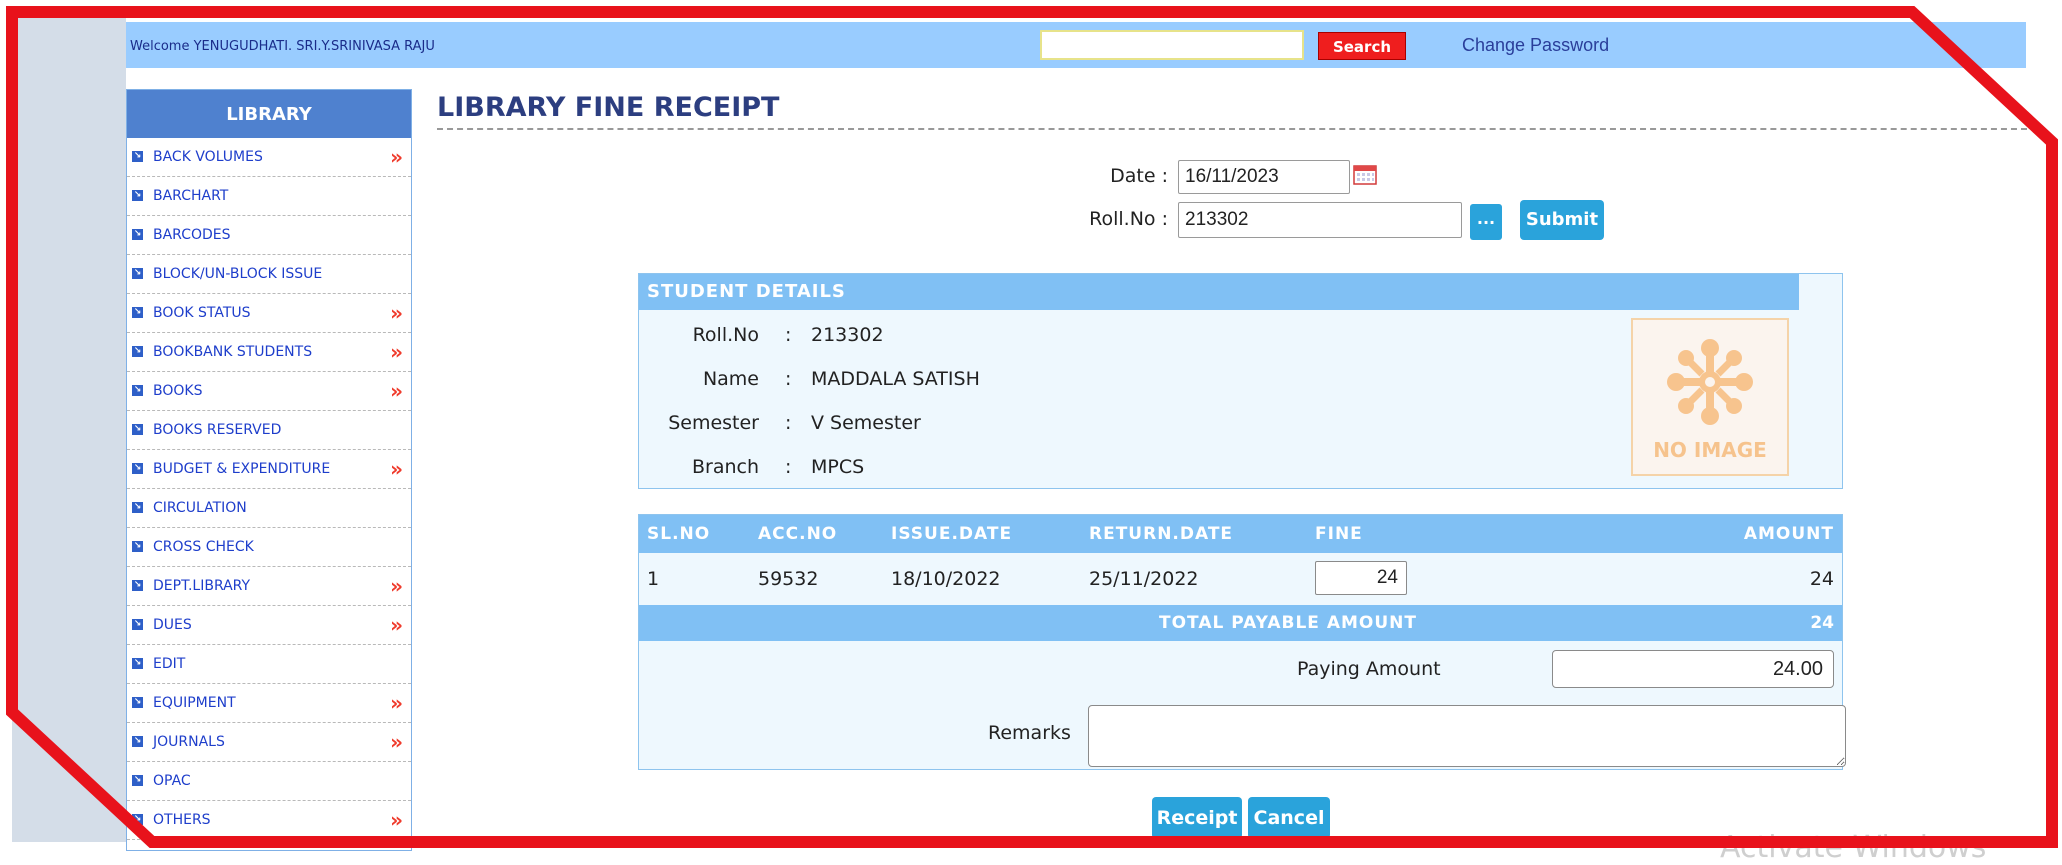 The width and height of the screenshot is (2062, 865). I want to click on column-header-acc-no: ACC.NO, so click(798, 534).